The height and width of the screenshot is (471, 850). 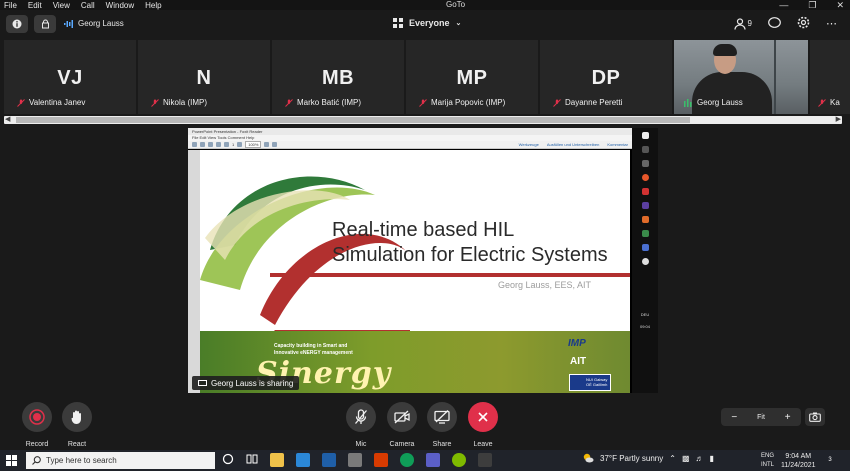 What do you see at coordinates (459, 460) in the screenshot?
I see `goto-icon` at bounding box center [459, 460].